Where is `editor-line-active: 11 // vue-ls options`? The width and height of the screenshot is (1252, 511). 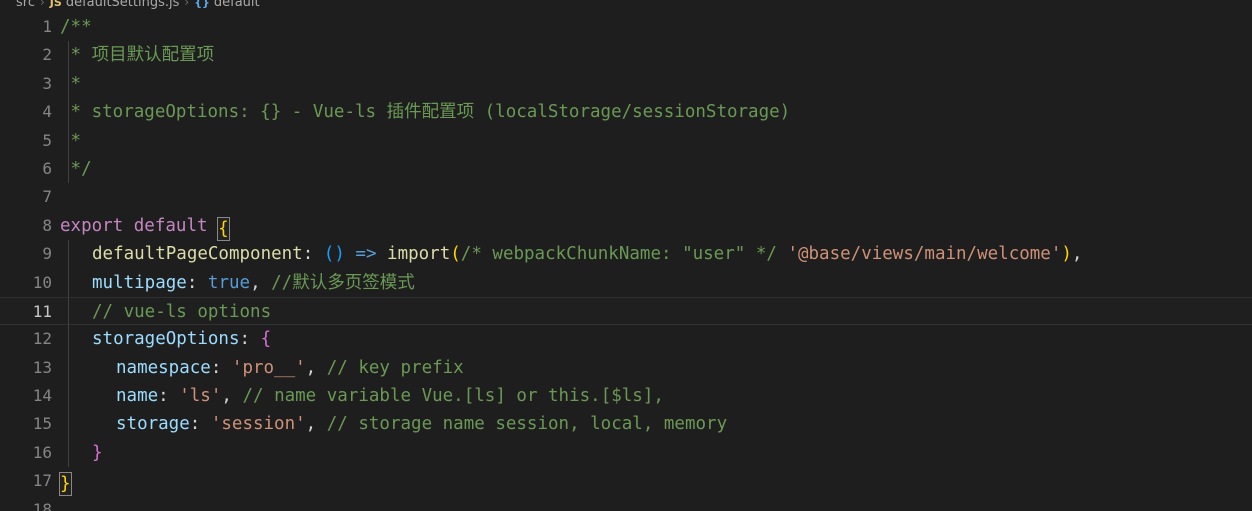 editor-line-active: 11 // vue-ls options is located at coordinates (626, 311).